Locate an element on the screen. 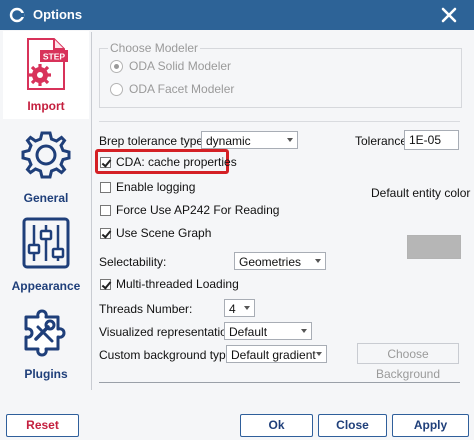 Image resolution: width=474 pixels, height=440 pixels. choose-background-button: Choose Background is located at coordinates (408, 362).